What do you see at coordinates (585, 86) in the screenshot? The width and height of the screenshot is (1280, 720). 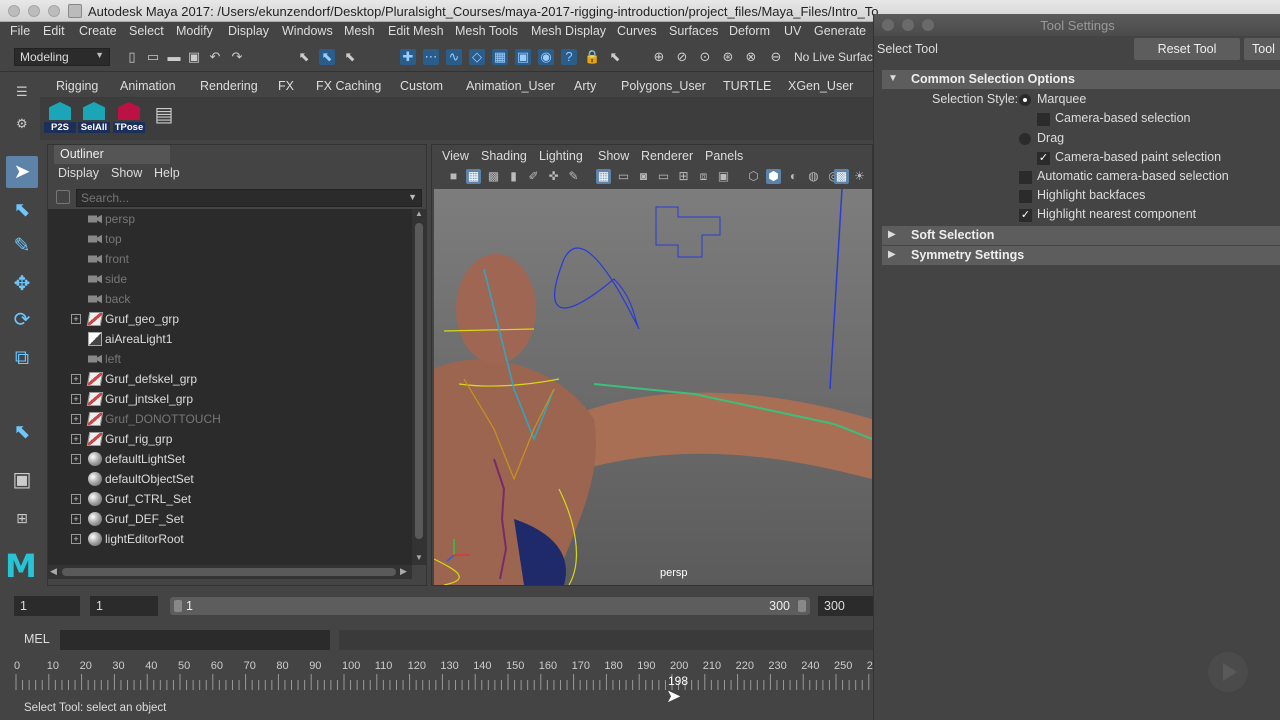 I see `shelf-tab-arty: Arty` at bounding box center [585, 86].